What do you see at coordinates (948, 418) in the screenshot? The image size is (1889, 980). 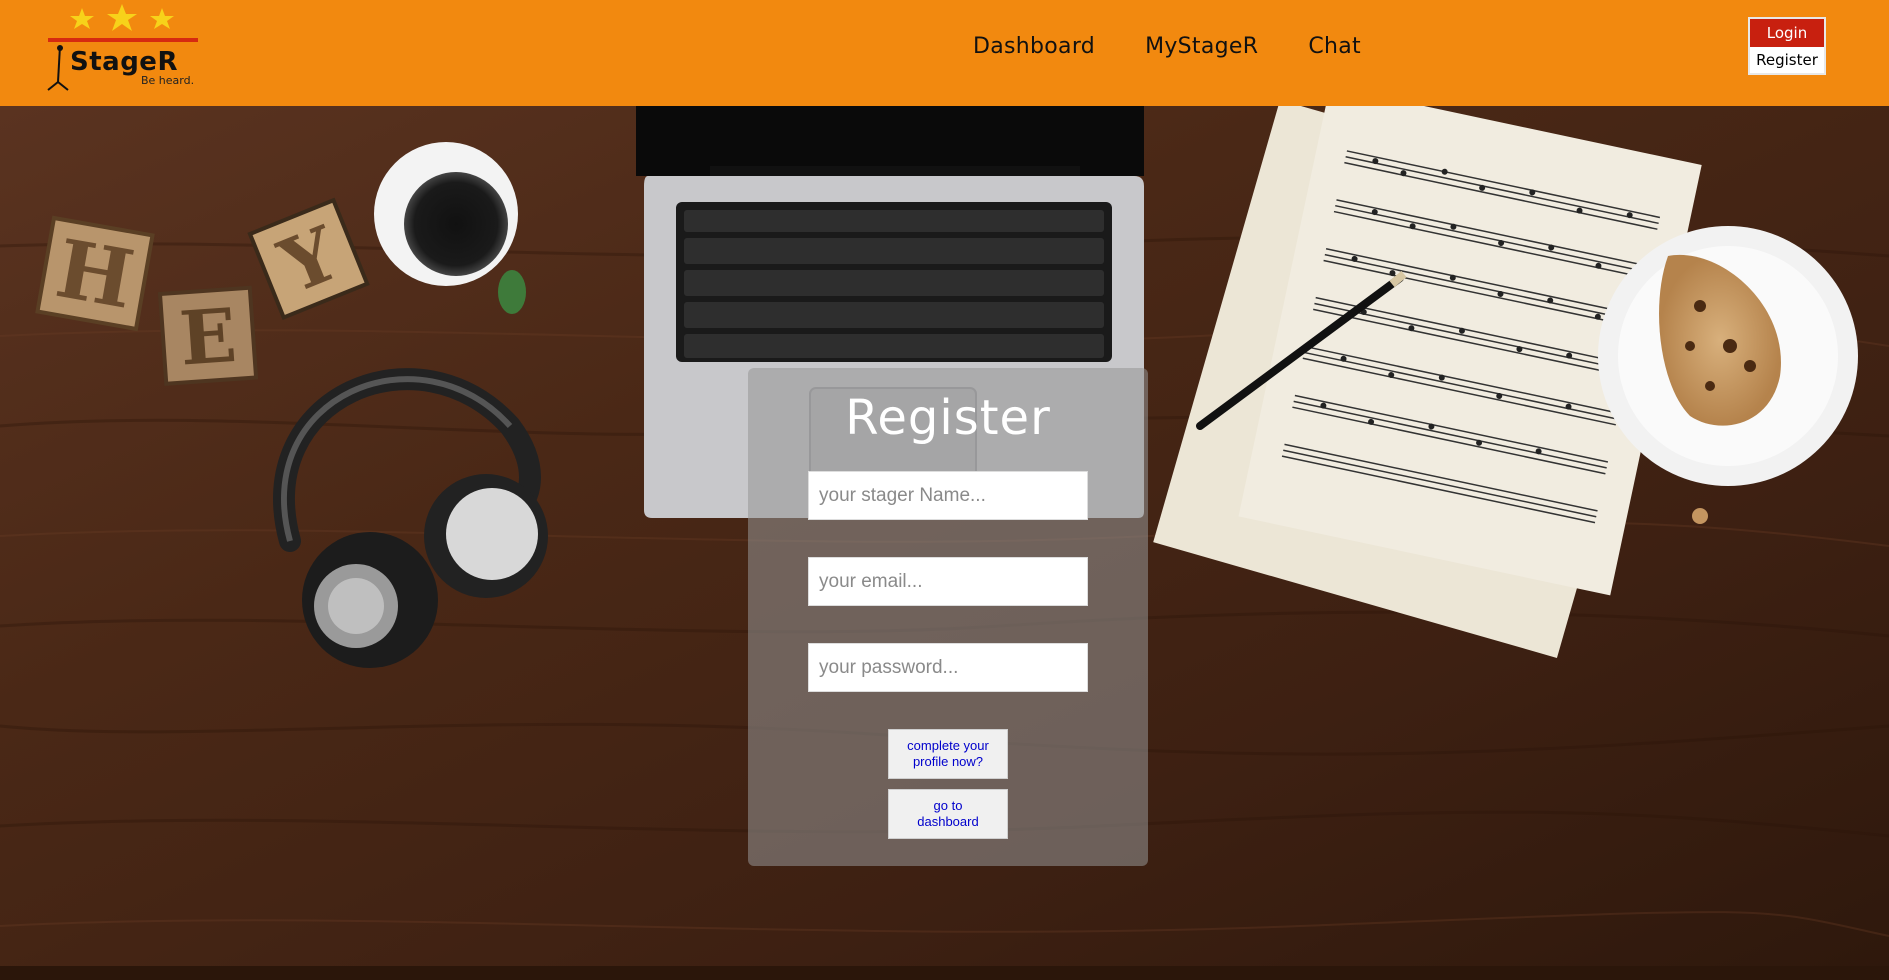 I see `register-title: Register` at bounding box center [948, 418].